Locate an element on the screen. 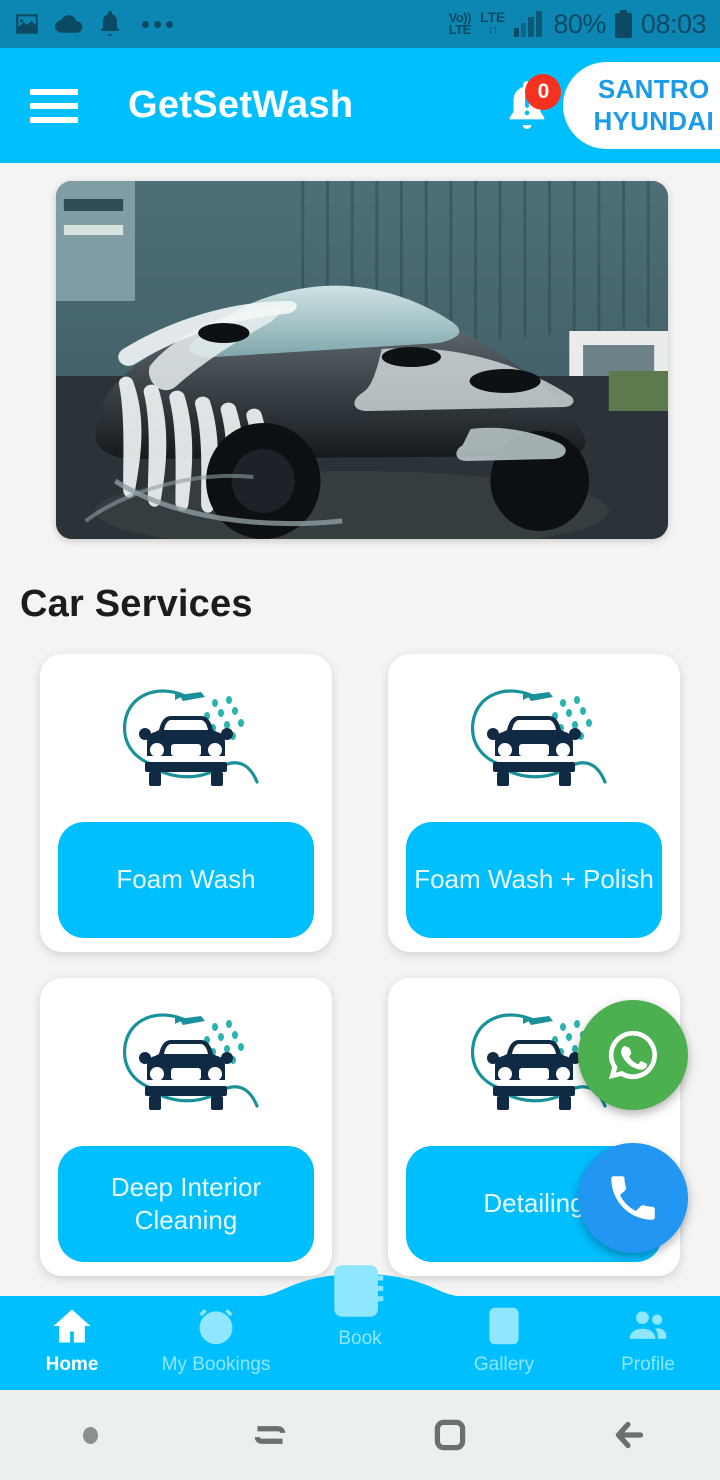 The width and height of the screenshot is (720, 1480). recents-icon is located at coordinates (270, 1435).